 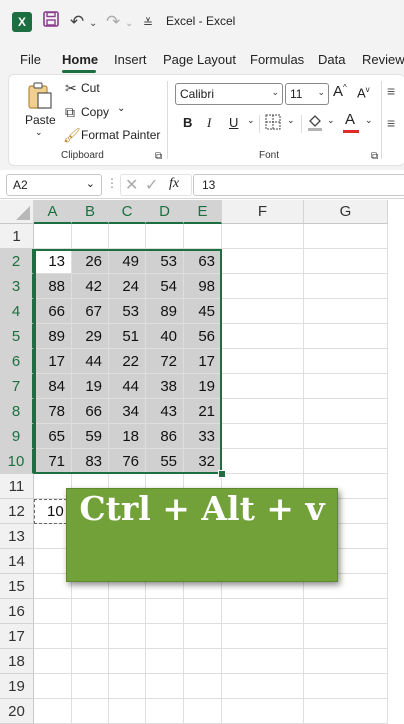 I want to click on cell-c8: 34, so click(x=127, y=411).